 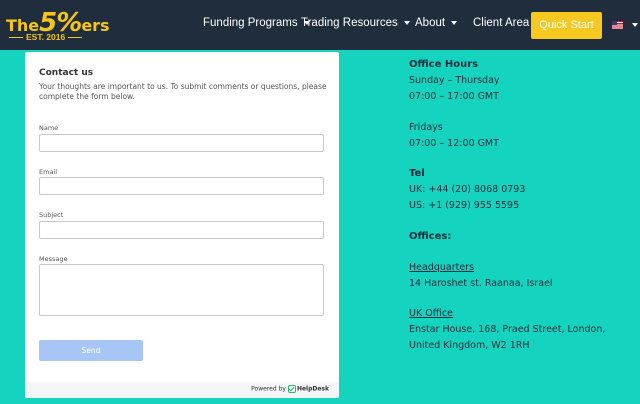 I want to click on email-input, so click(x=181, y=186).